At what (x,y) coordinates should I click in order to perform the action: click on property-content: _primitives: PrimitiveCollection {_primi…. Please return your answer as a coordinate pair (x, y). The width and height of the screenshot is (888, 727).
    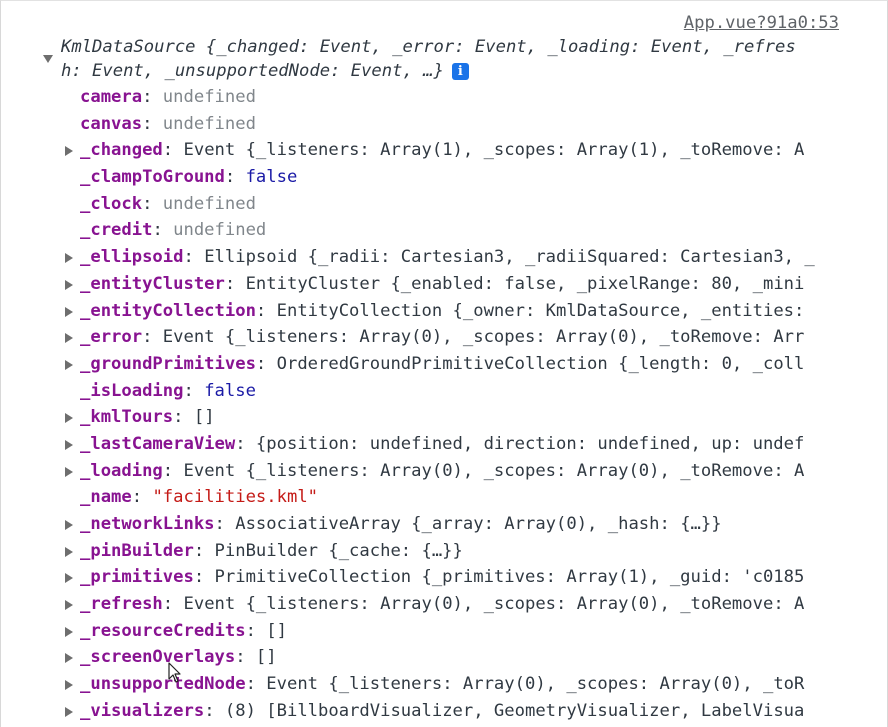
    Looking at the image, I should click on (465, 577).